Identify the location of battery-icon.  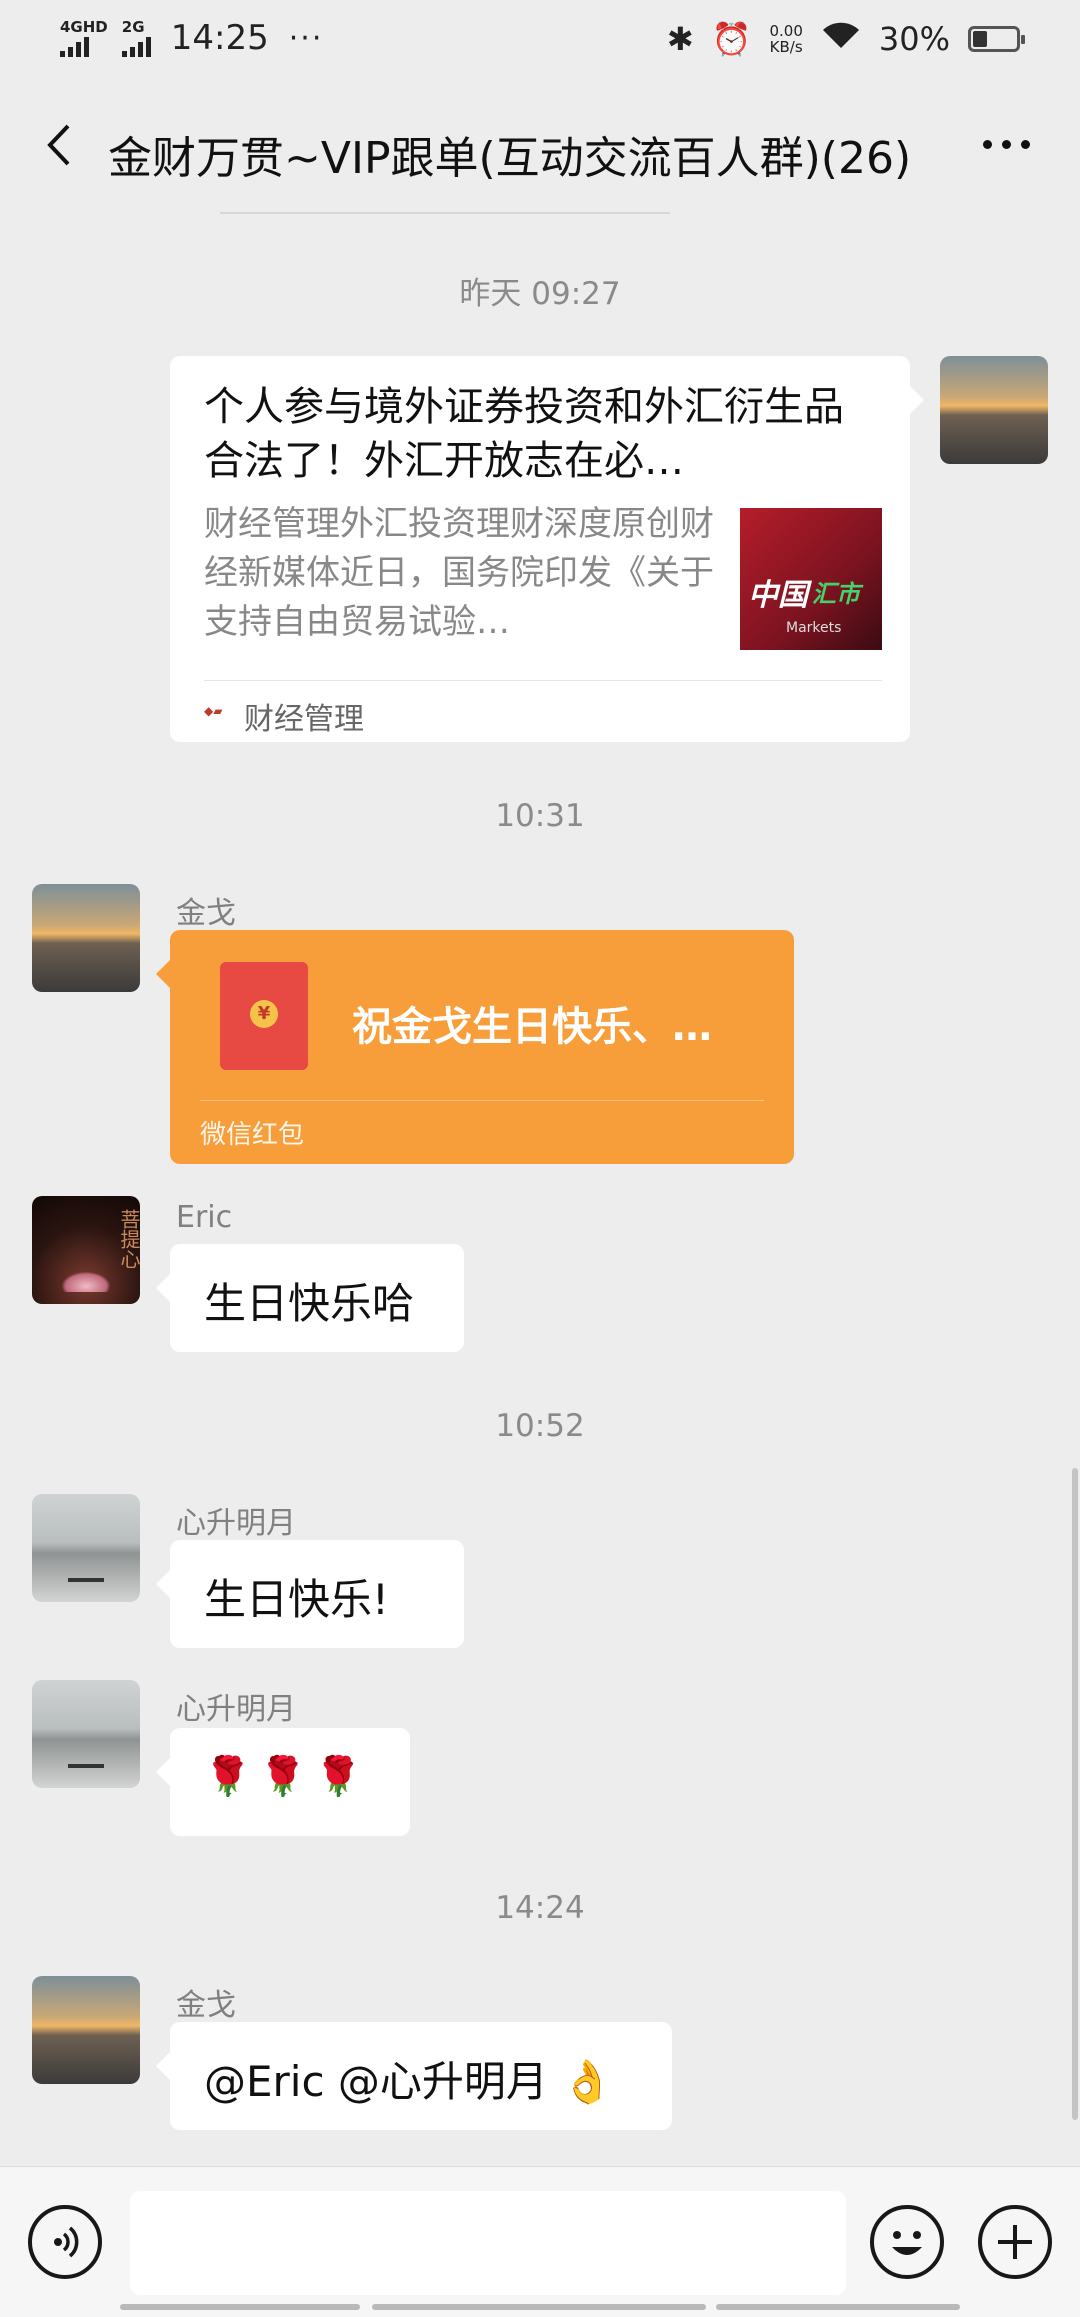
(996, 39).